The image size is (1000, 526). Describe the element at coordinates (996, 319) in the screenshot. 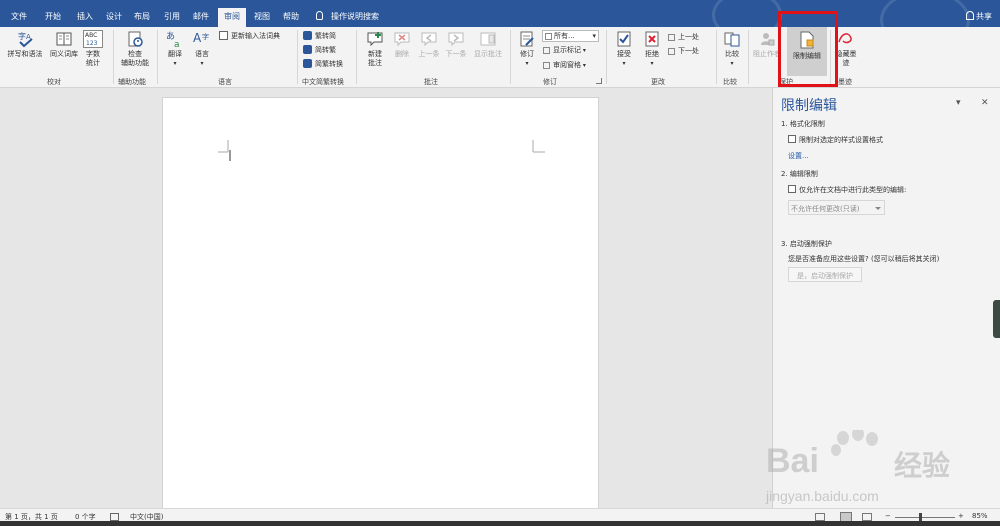

I see `side-panel-handle` at that location.